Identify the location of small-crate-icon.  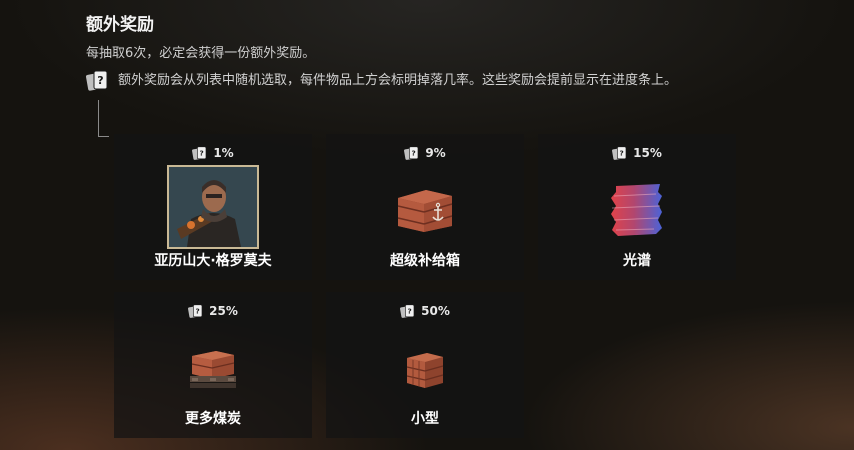
(425, 370).